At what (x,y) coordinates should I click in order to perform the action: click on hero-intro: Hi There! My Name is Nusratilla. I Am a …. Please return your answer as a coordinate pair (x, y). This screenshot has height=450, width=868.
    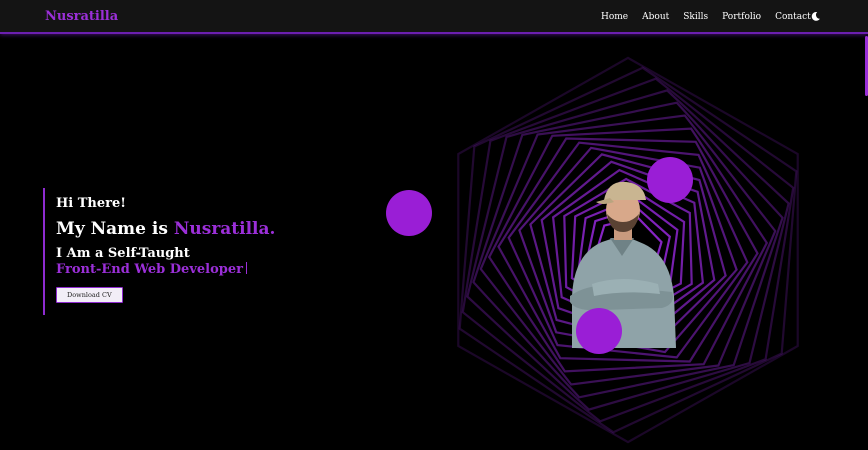
    Looking at the image, I should click on (159, 251).